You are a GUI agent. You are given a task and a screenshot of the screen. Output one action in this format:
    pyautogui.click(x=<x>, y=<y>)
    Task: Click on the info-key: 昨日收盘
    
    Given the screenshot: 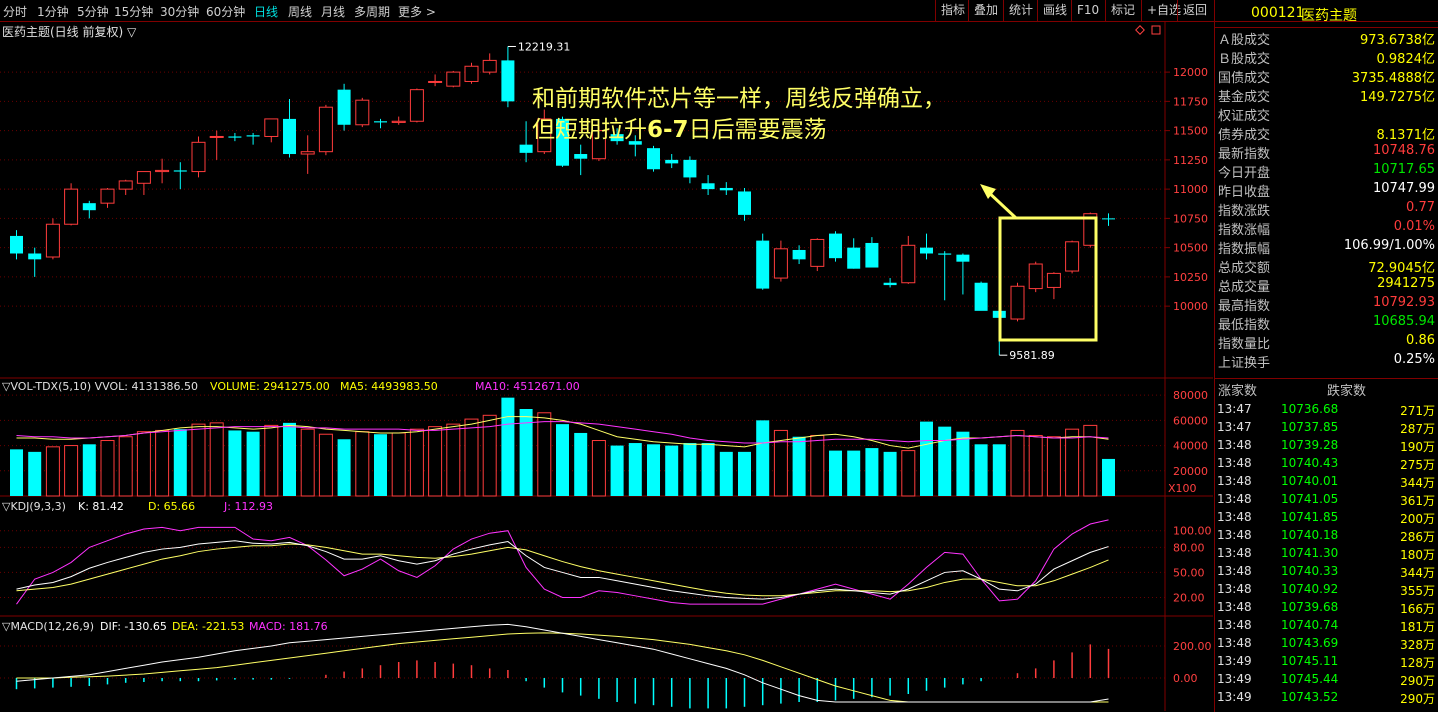 What is the action you would take?
    pyautogui.click(x=1244, y=192)
    